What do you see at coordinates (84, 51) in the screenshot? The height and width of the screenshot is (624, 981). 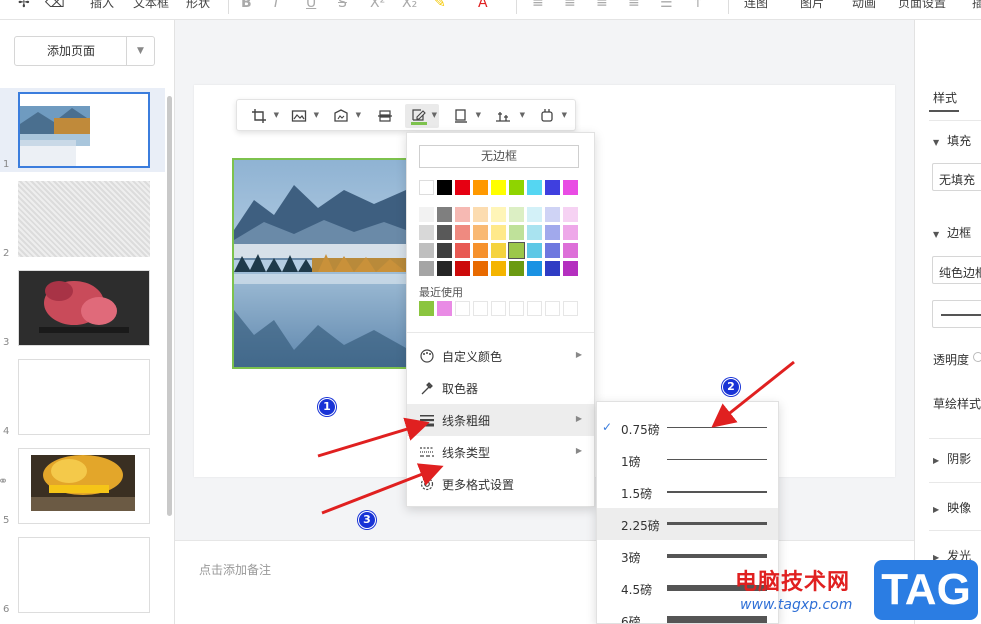 I see `add-page-button: 添加页面 ▼` at bounding box center [84, 51].